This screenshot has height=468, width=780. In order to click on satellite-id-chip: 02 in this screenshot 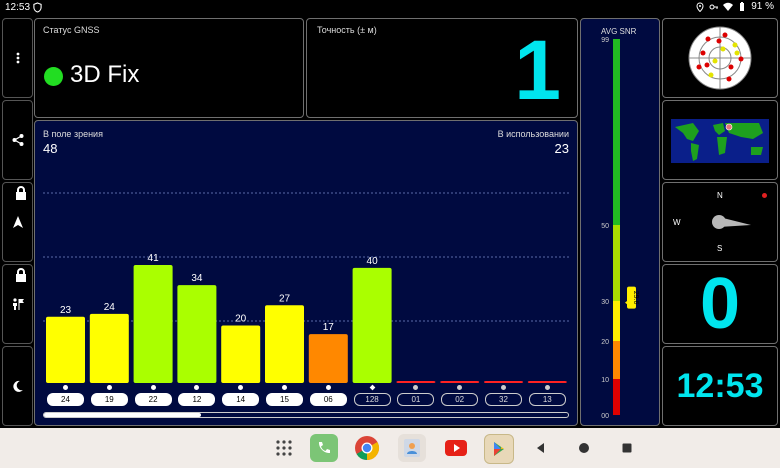, I will do `click(460, 399)`.